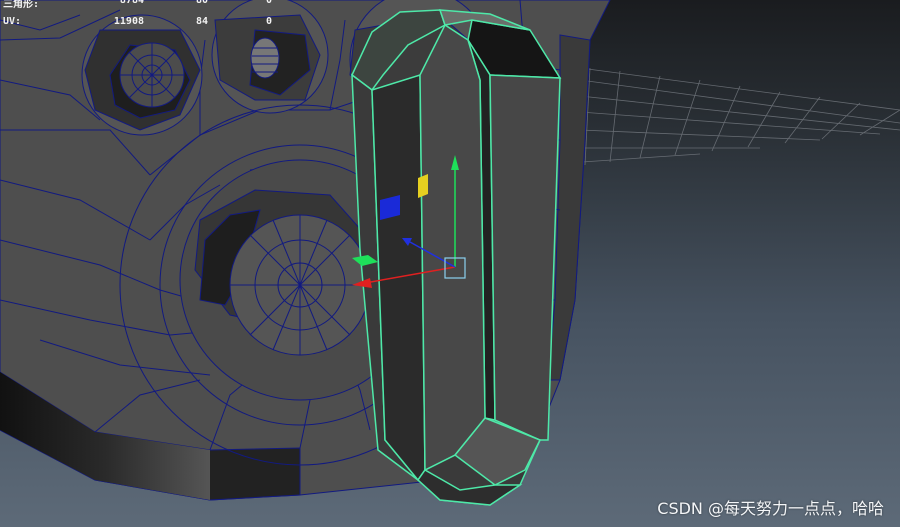 This screenshot has width=900, height=527. Describe the element at coordinates (12, 21) in the screenshot. I see `hud-label: UV:` at that location.